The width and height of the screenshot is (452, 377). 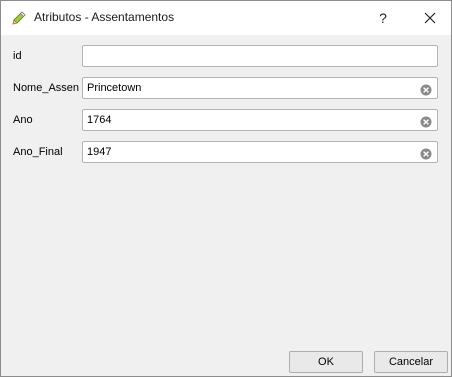 I want to click on field-label-id: id, so click(x=17, y=56).